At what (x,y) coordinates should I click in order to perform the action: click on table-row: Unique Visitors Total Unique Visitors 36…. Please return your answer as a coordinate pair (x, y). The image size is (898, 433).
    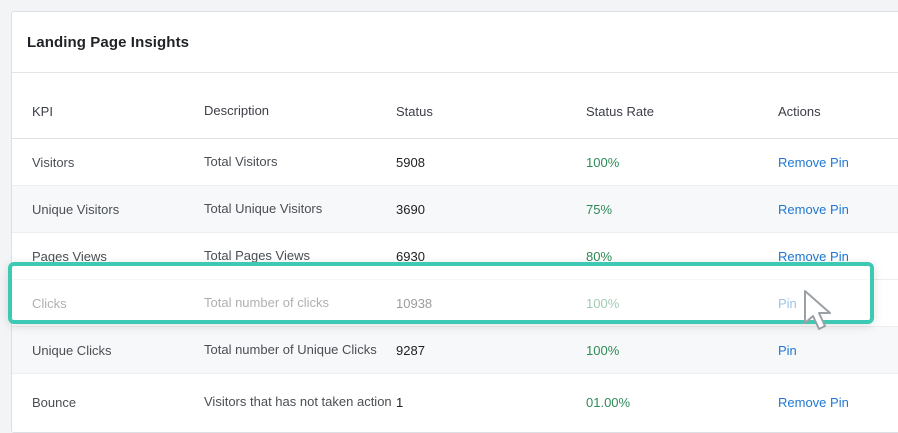
    Looking at the image, I should click on (455, 209).